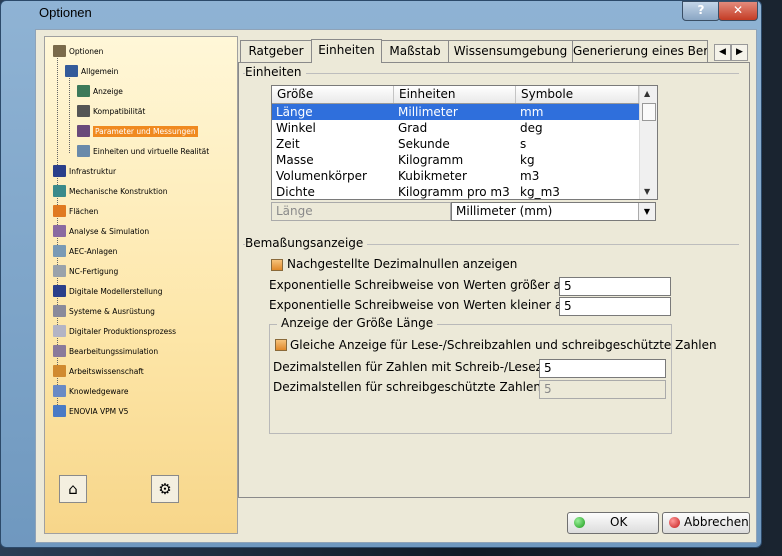 Image resolution: width=782 pixels, height=556 pixels. Describe the element at coordinates (111, 111) in the screenshot. I see `tree-item: Kompatibilität` at that location.